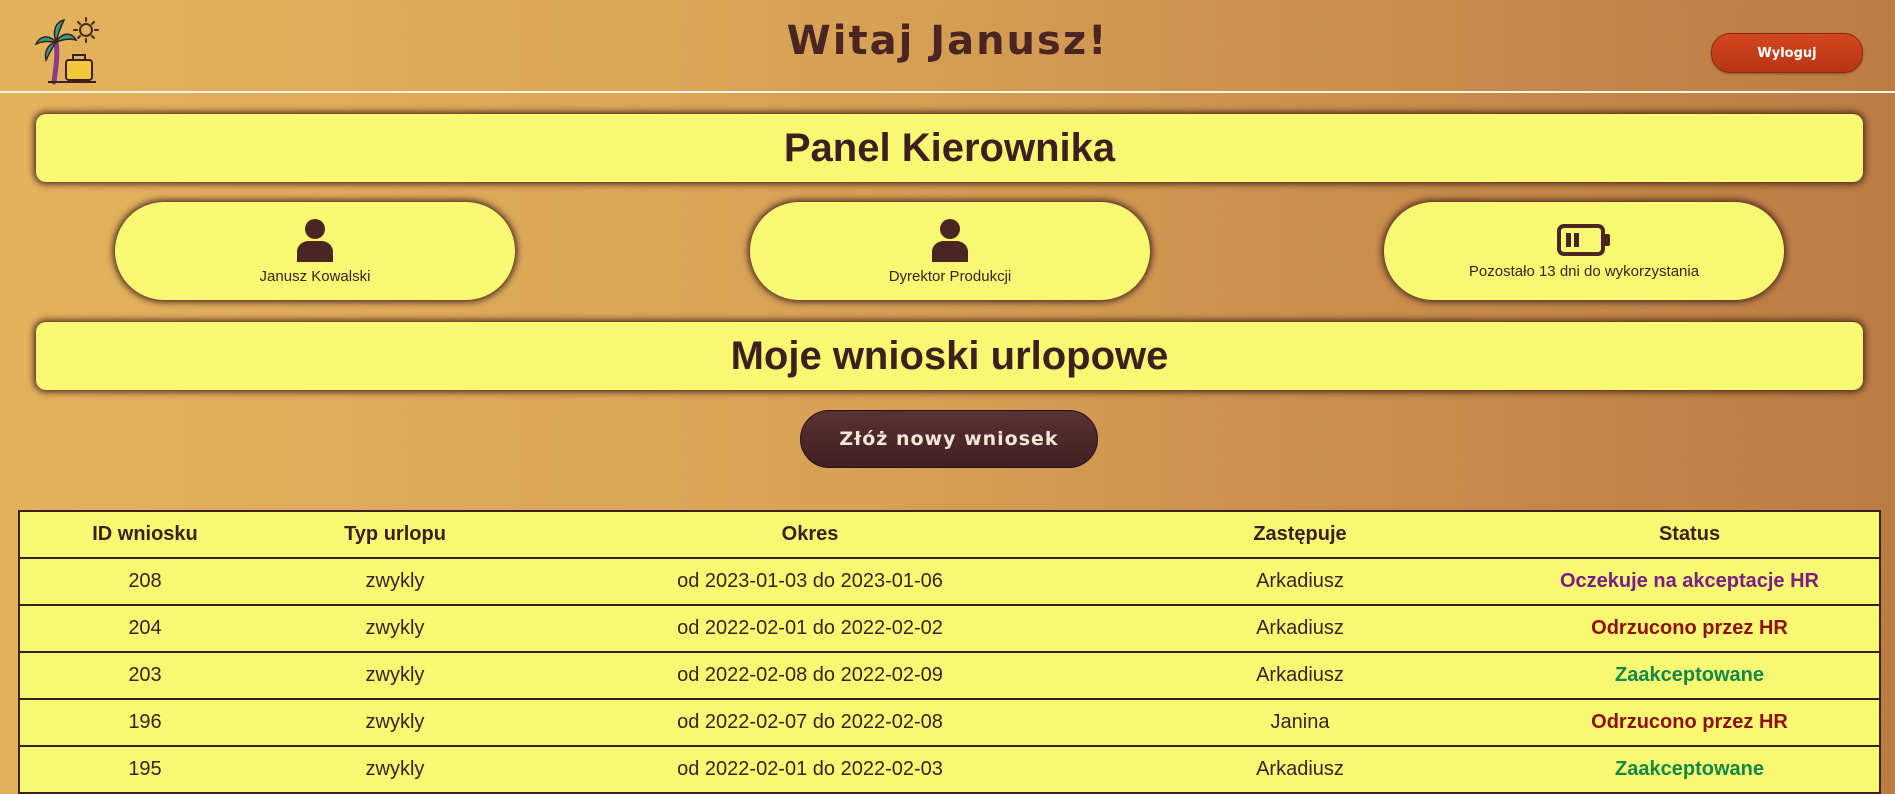  I want to click on logout-button: Wyloguj, so click(1787, 53).